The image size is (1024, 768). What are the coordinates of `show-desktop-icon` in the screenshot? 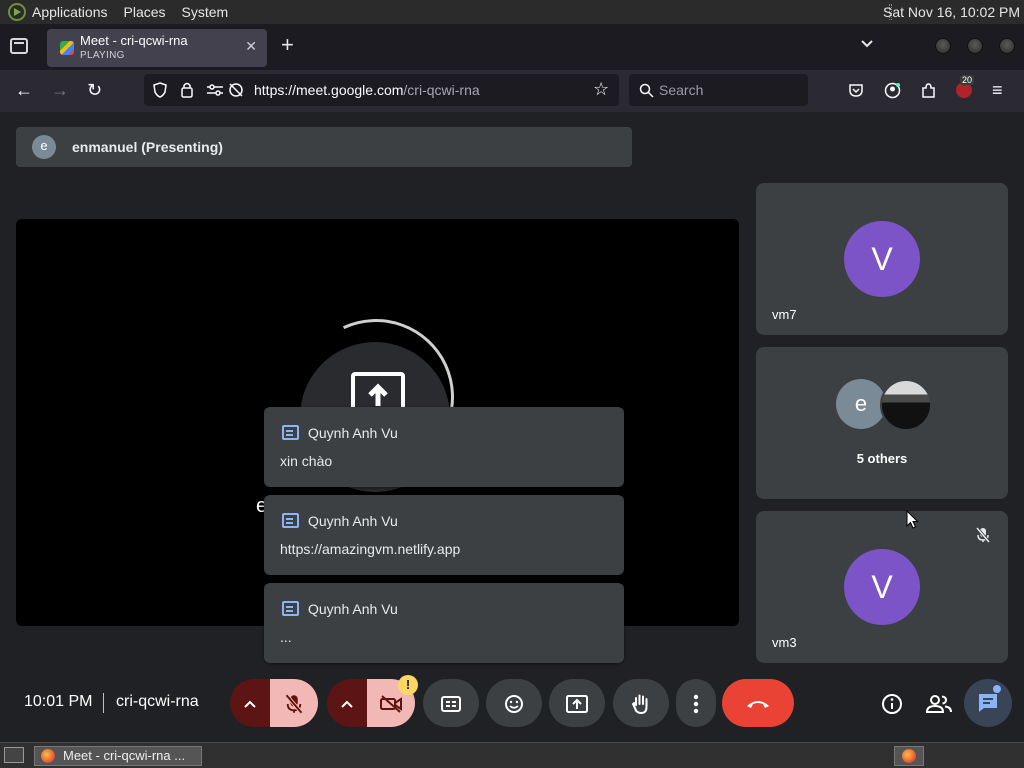 It's located at (14, 755).